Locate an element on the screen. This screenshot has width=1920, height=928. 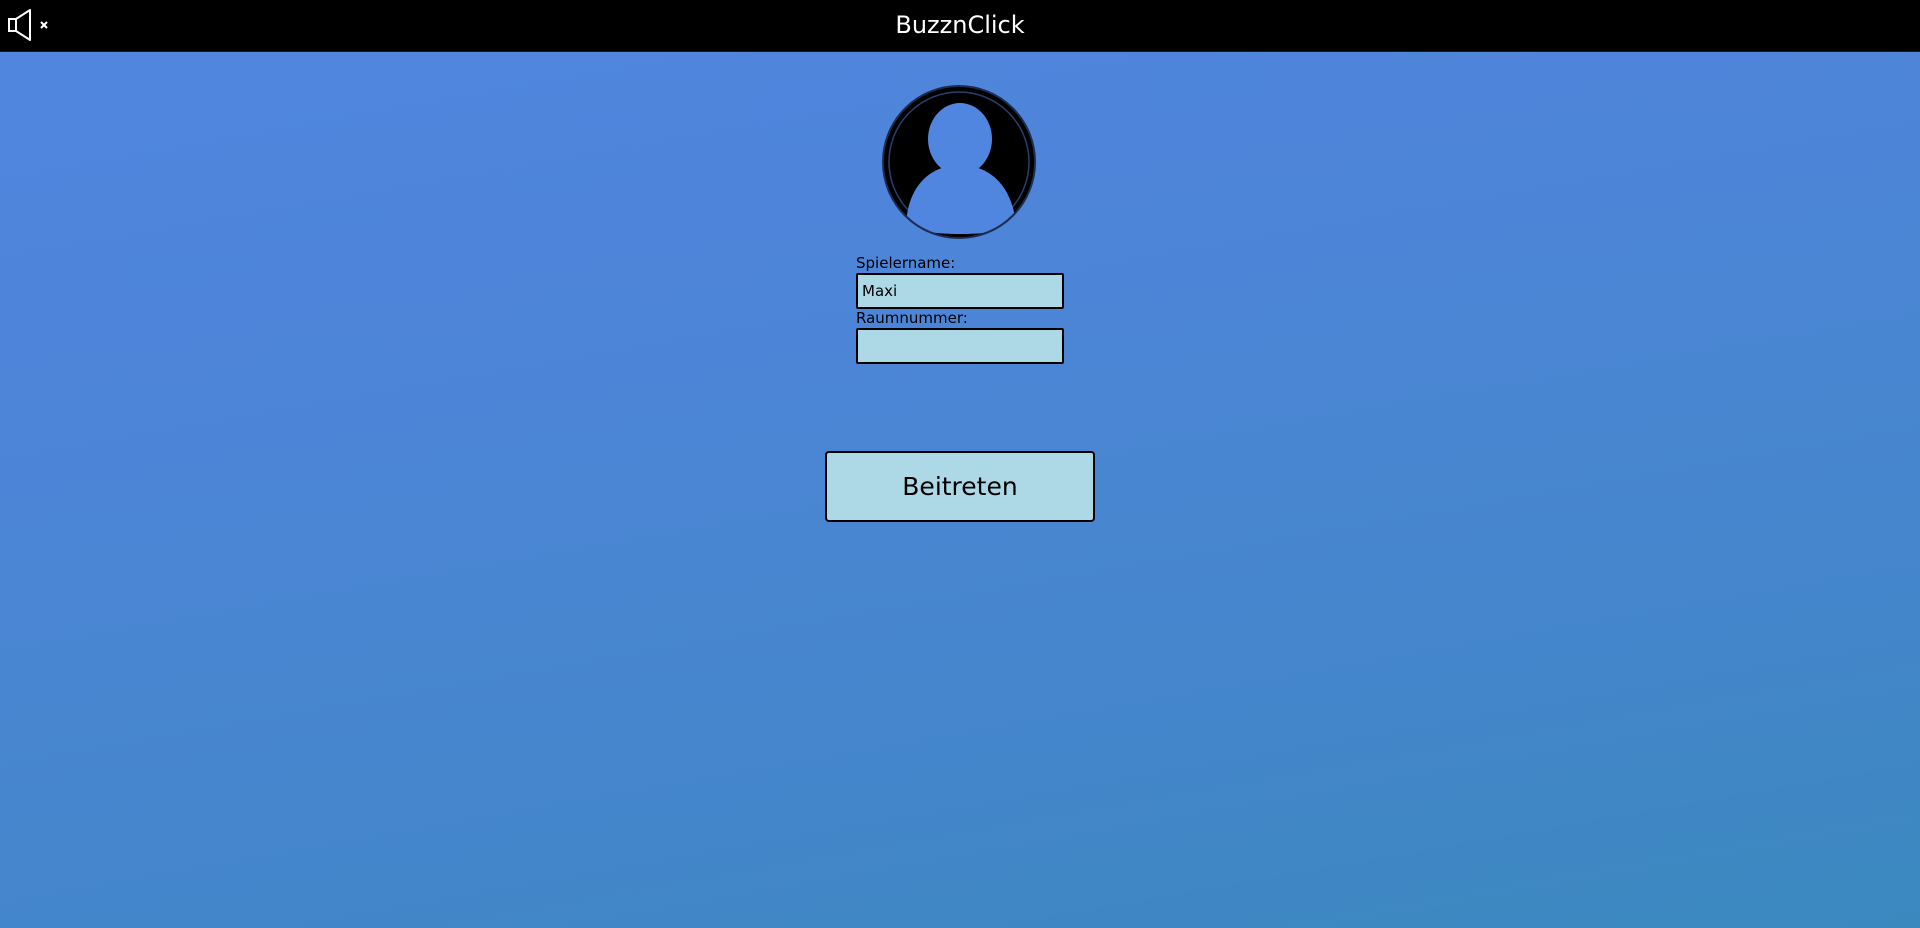
room-number-input is located at coordinates (960, 346).